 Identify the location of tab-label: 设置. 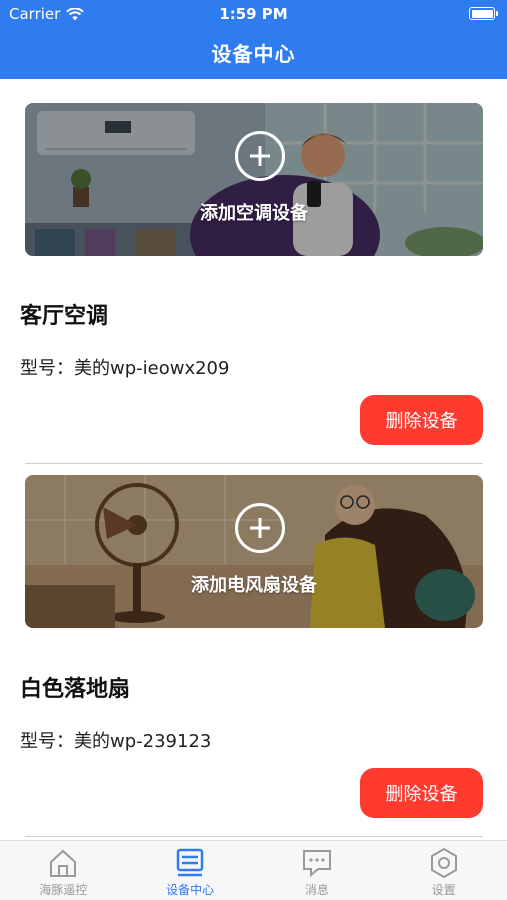
(443, 890).